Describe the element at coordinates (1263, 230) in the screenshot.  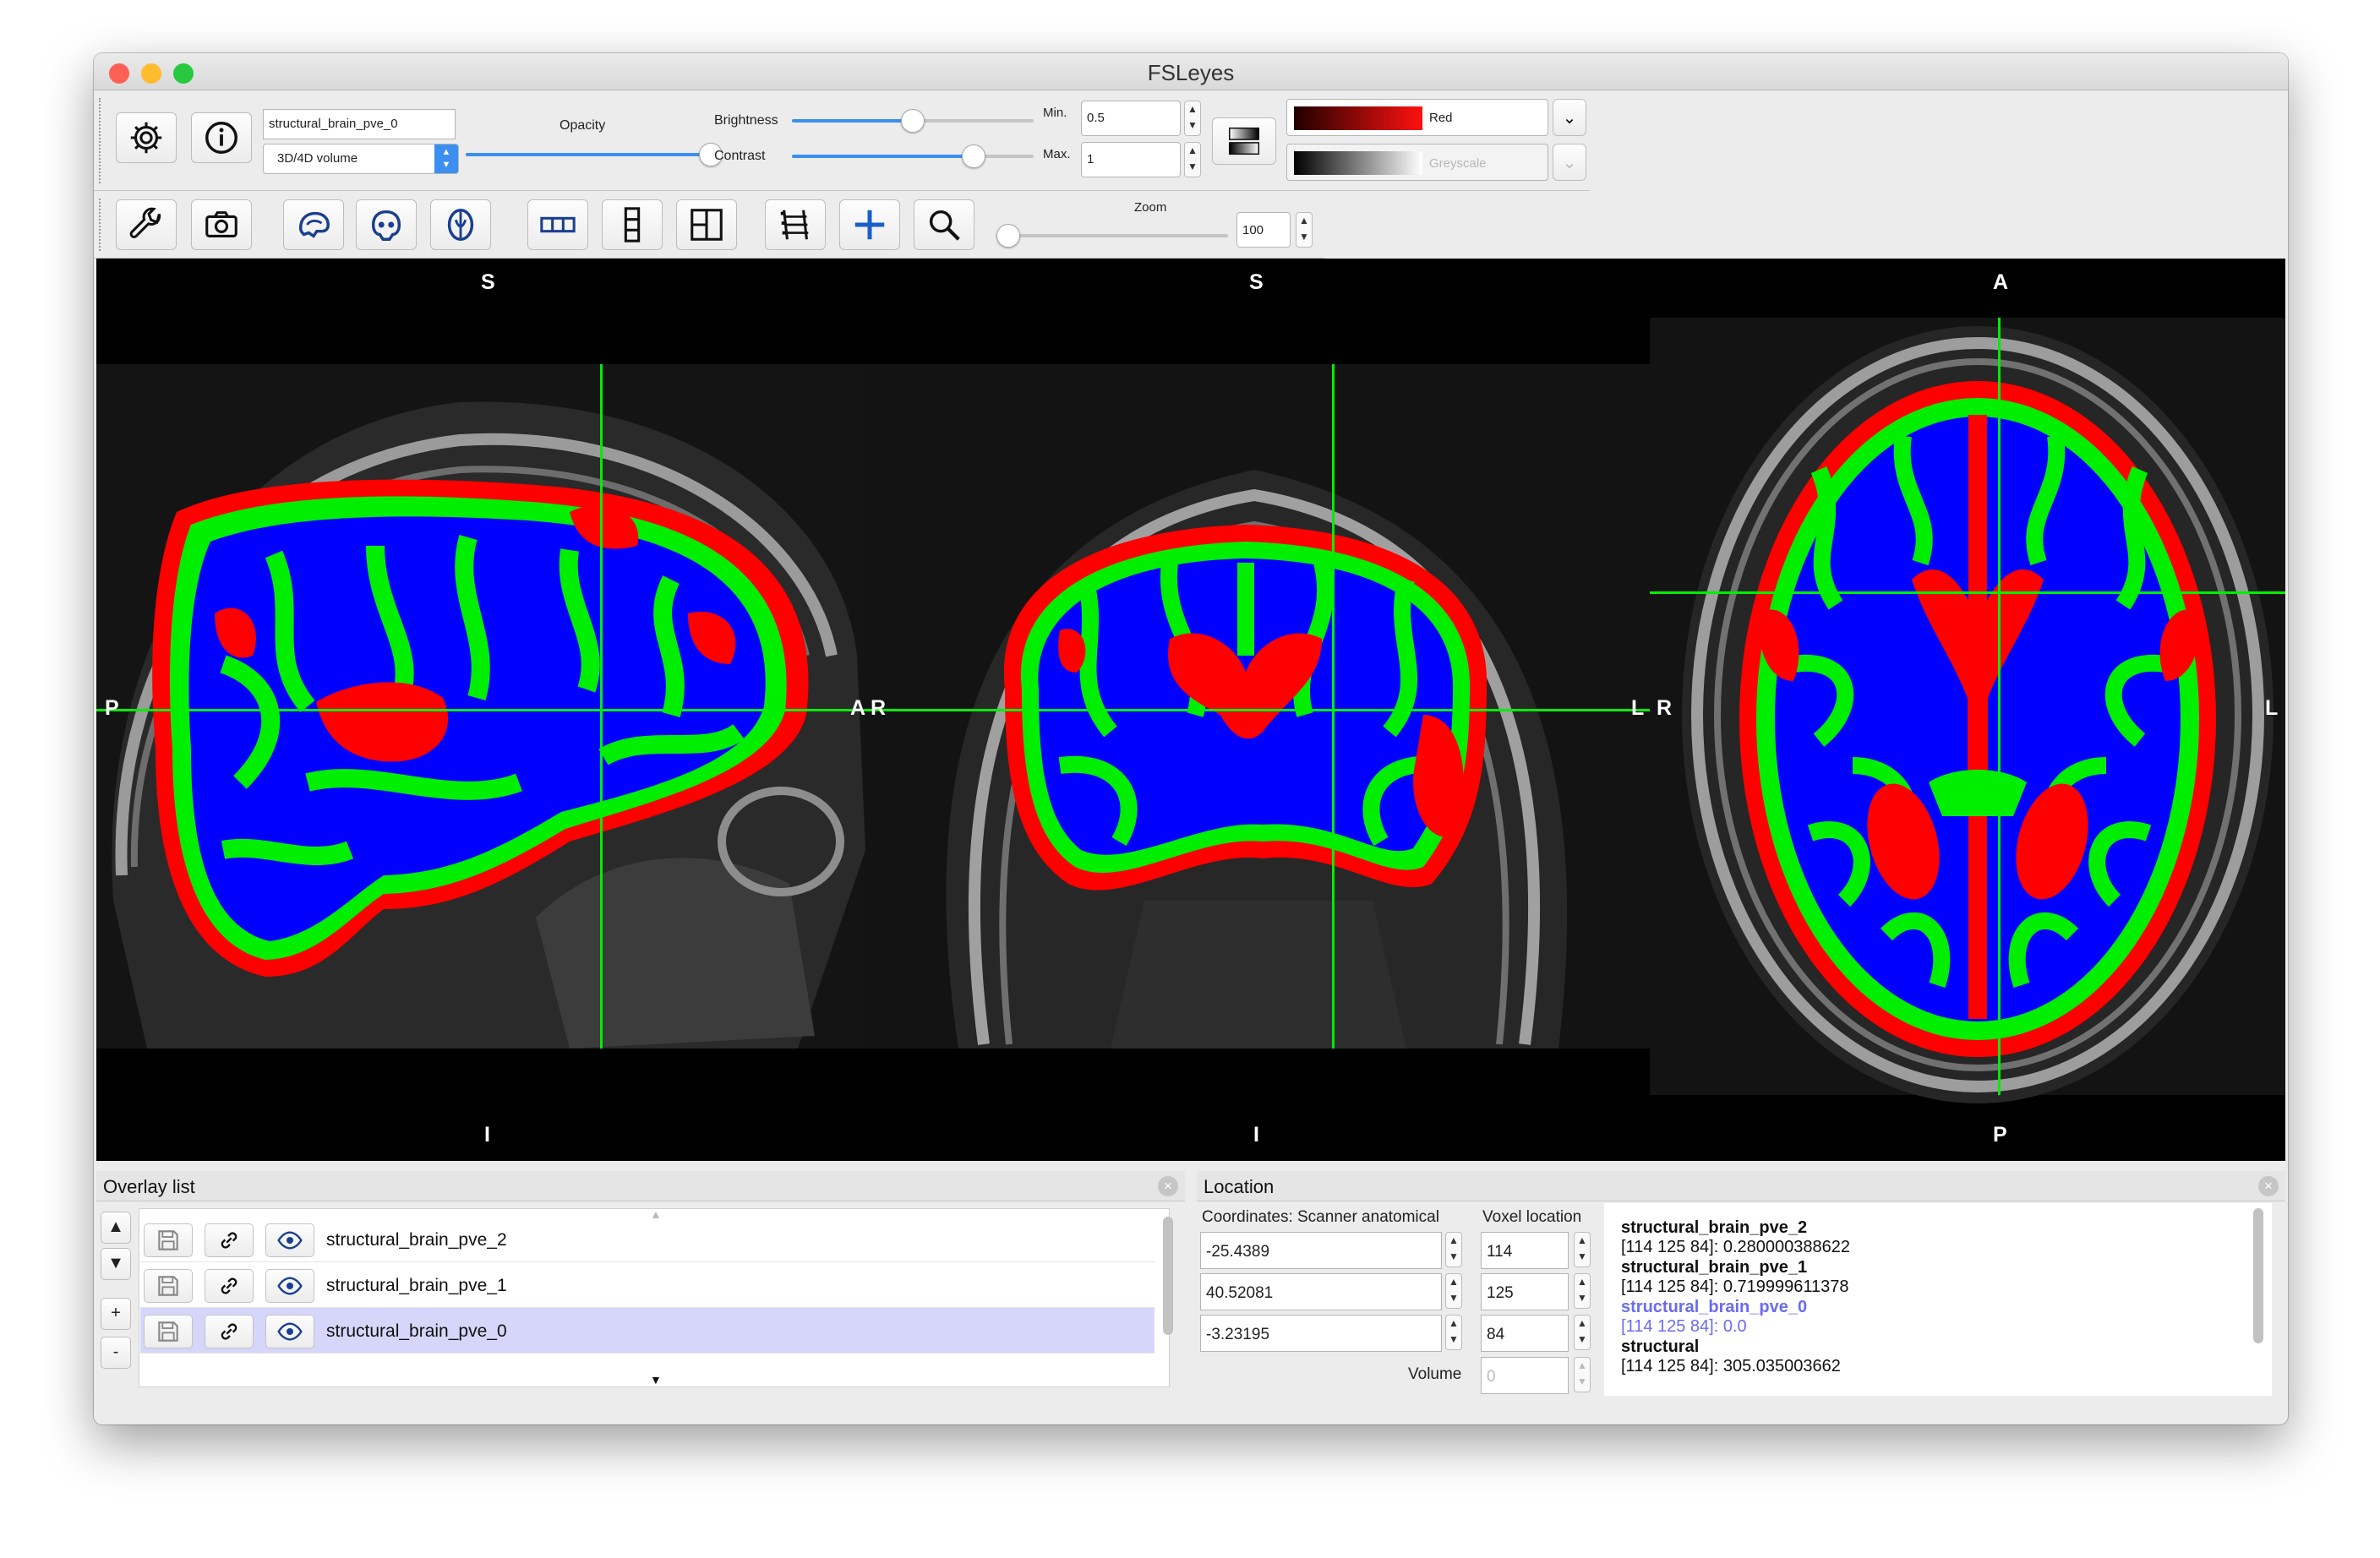
I see `zoom-field: 100` at that location.